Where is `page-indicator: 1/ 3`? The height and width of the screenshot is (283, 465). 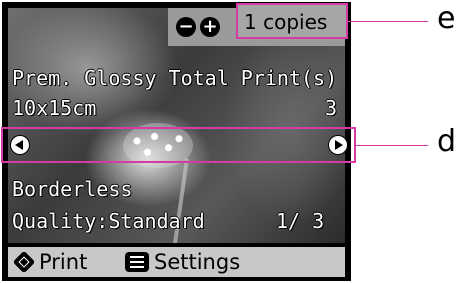 page-indicator: 1/ 3 is located at coordinates (300, 221).